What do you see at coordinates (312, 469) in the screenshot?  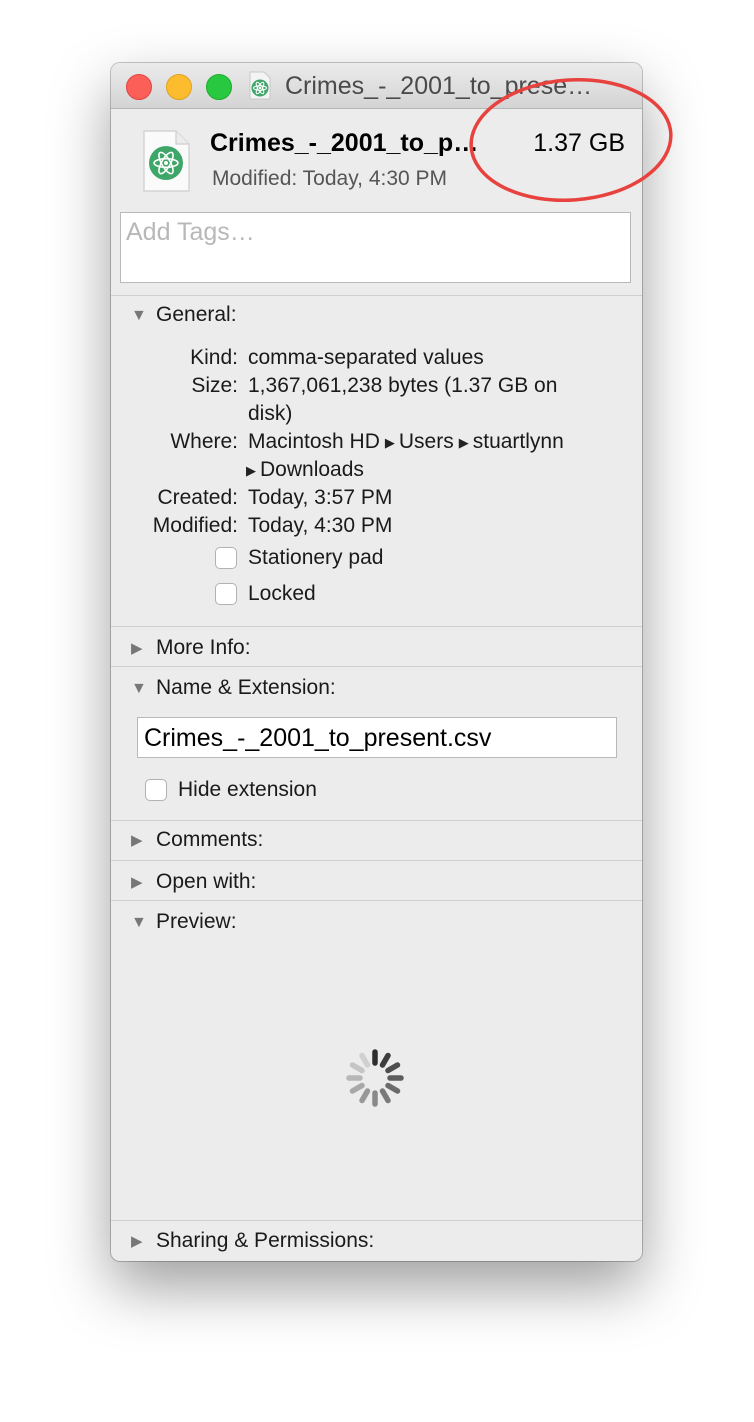 I see `path-downloads: Downloads` at bounding box center [312, 469].